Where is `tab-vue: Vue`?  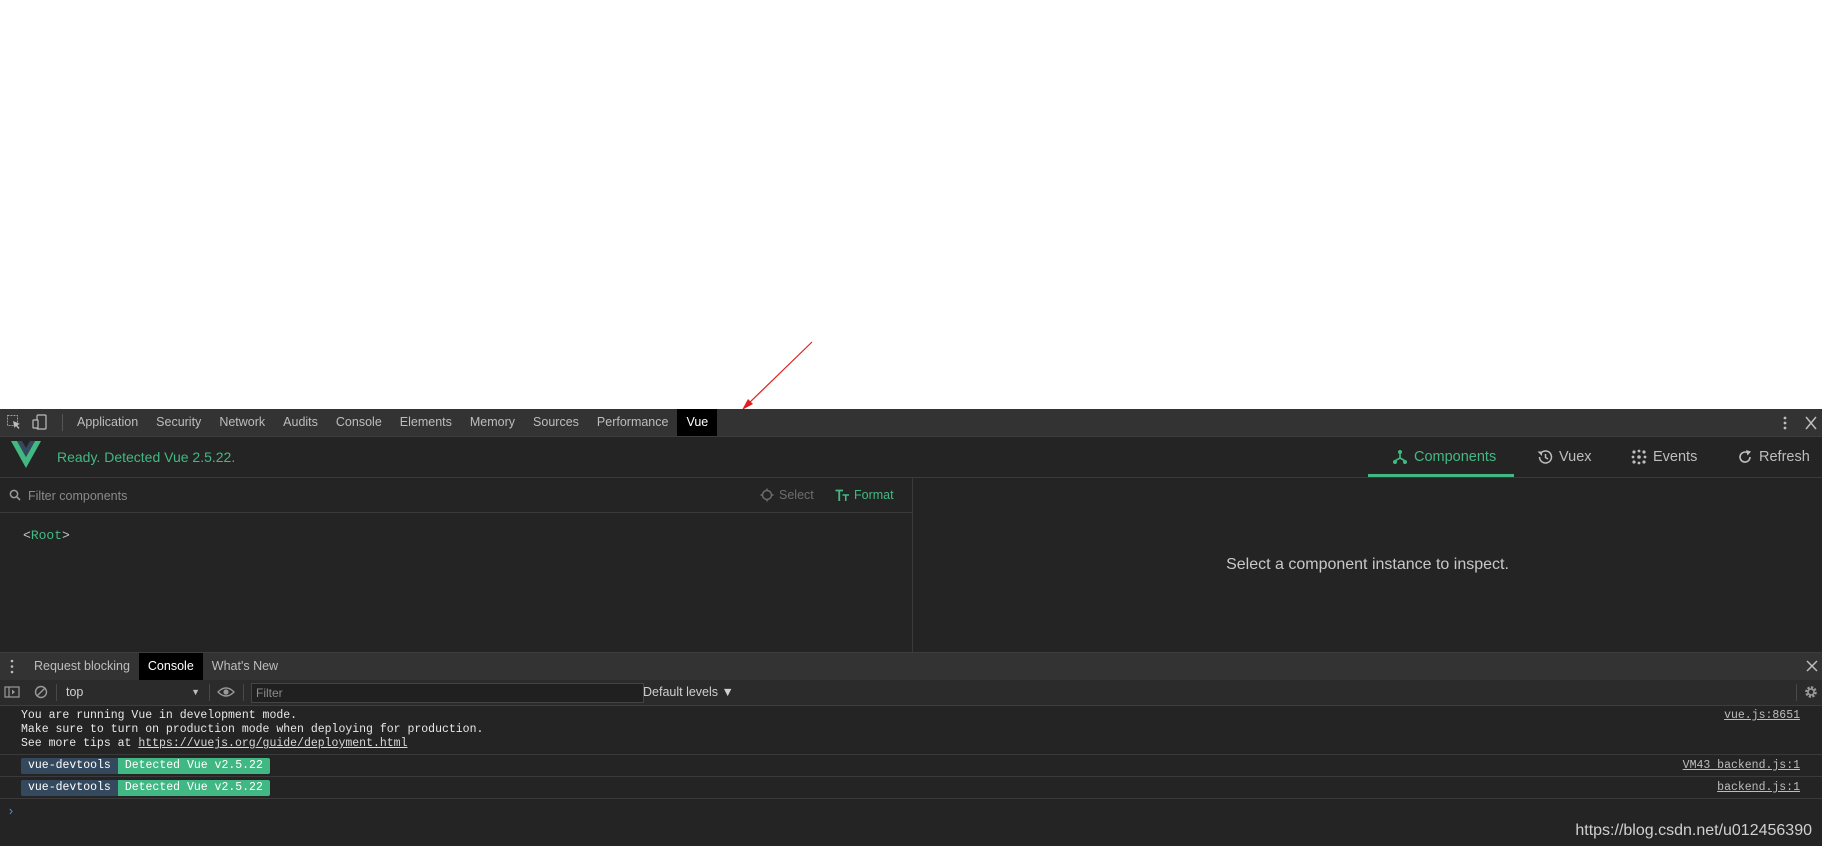
tab-vue: Vue is located at coordinates (697, 422).